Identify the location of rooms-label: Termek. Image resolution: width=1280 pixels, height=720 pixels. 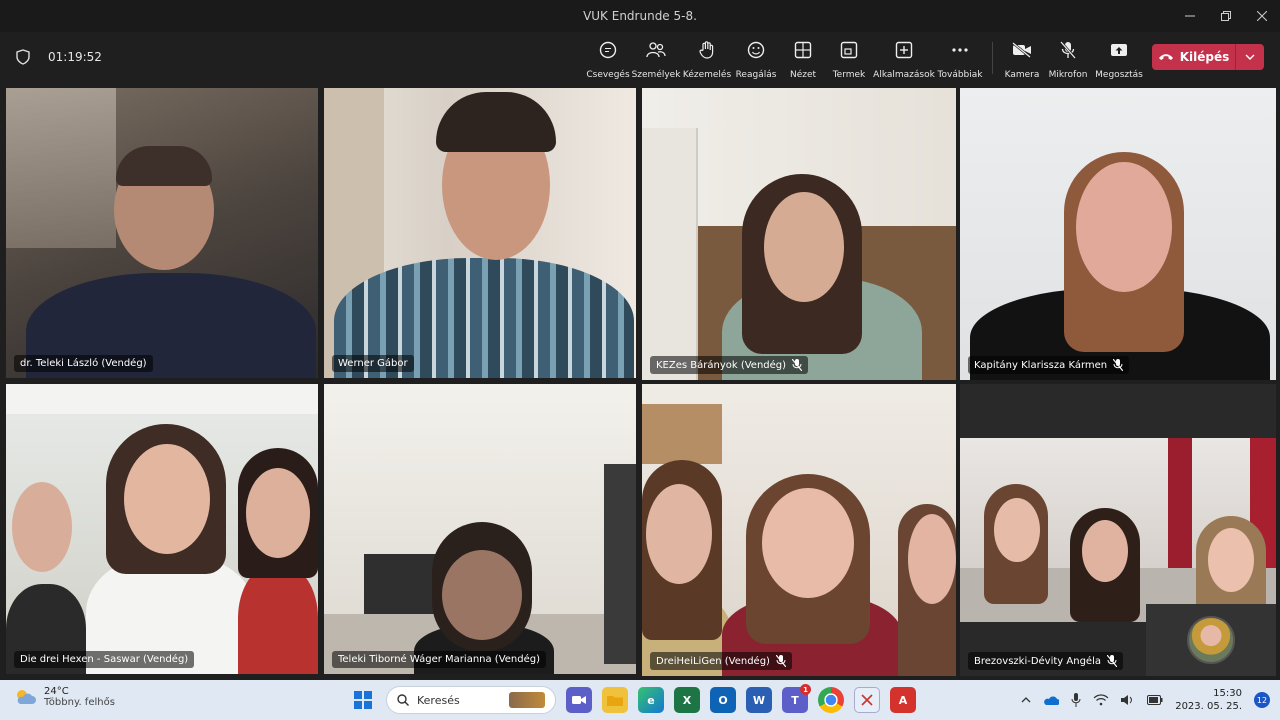
(849, 75).